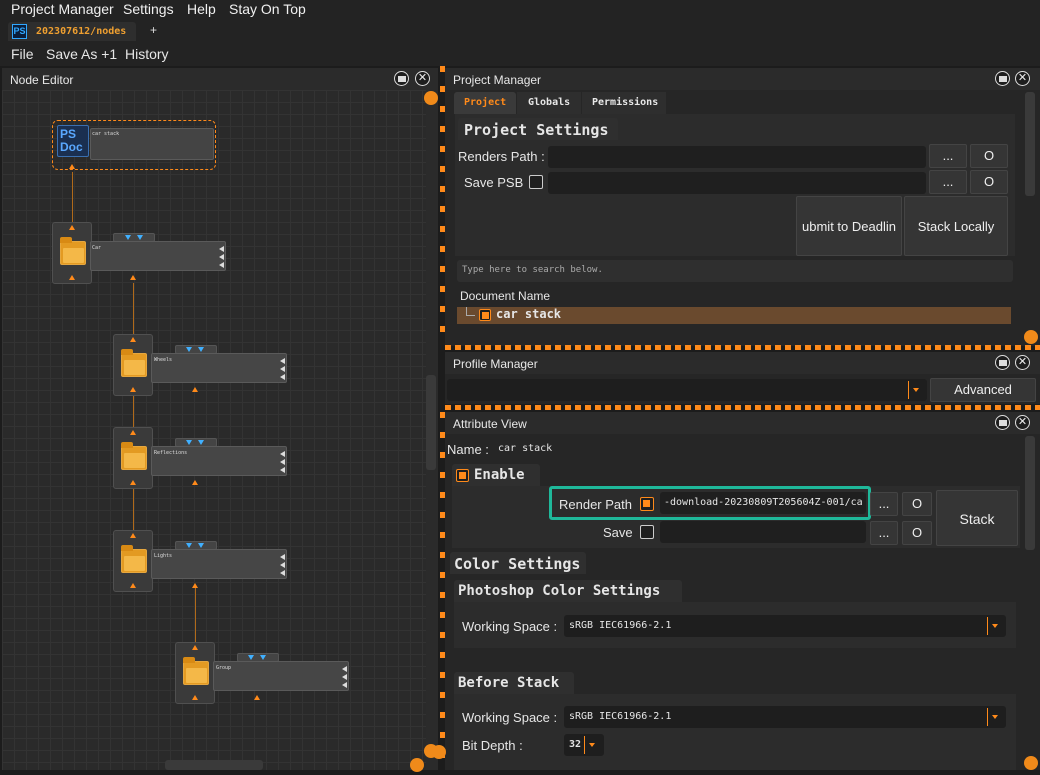 Image resolution: width=1040 pixels, height=775 pixels. Describe the element at coordinates (62, 9) in the screenshot. I see `menu-project-manager: Project Manager` at that location.